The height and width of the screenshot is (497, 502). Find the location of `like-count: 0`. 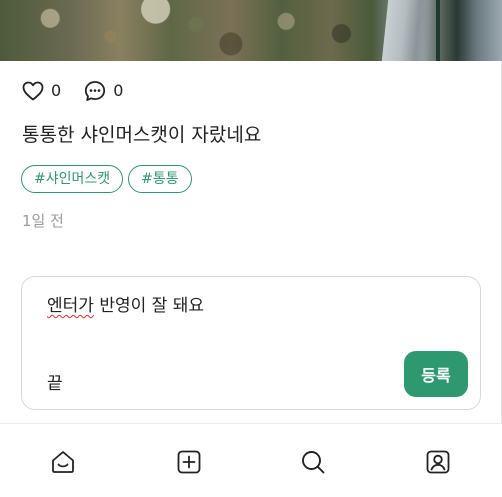

like-count: 0 is located at coordinates (56, 90).